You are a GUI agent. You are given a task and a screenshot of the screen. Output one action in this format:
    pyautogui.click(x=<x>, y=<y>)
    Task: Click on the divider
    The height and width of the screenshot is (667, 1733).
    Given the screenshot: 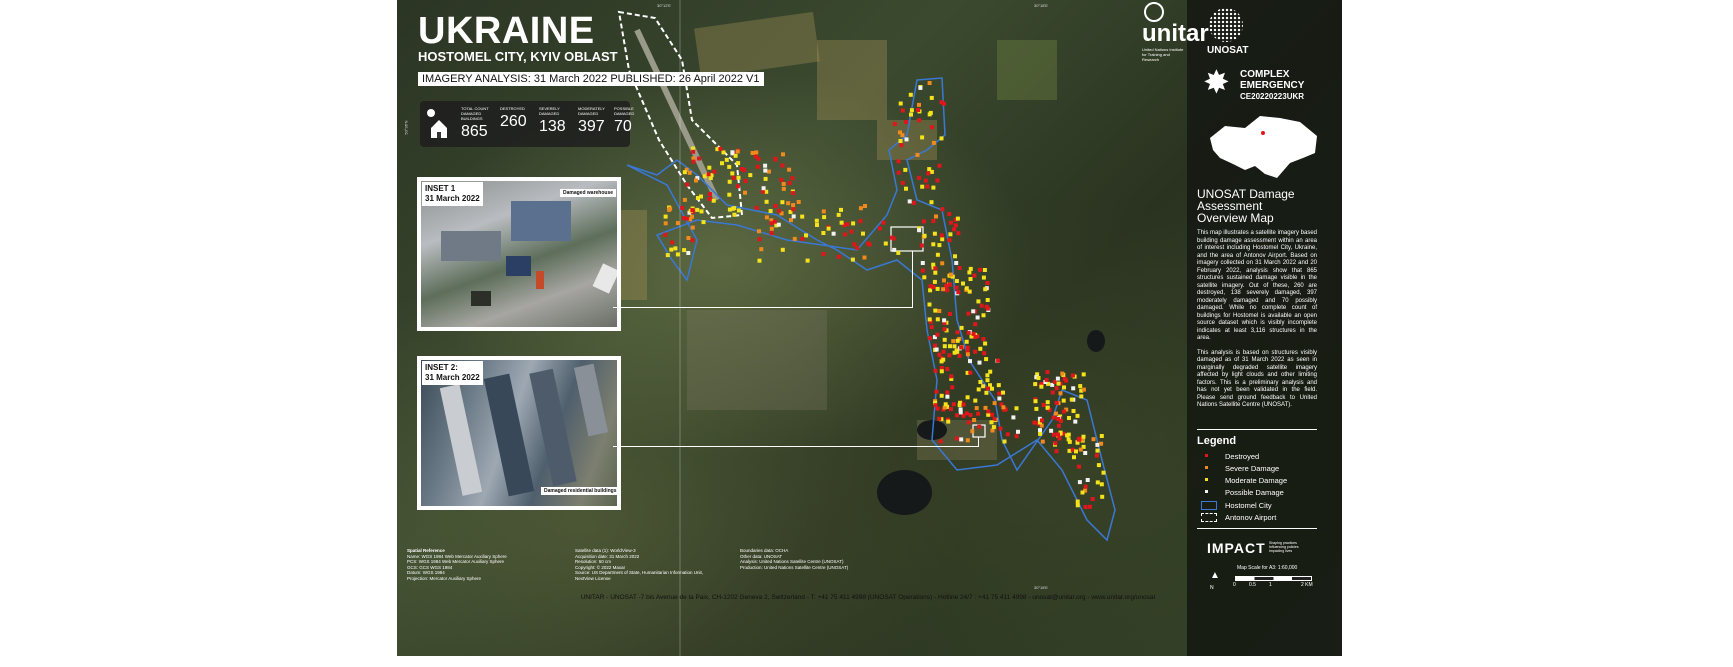 What is the action you would take?
    pyautogui.click(x=1257, y=429)
    